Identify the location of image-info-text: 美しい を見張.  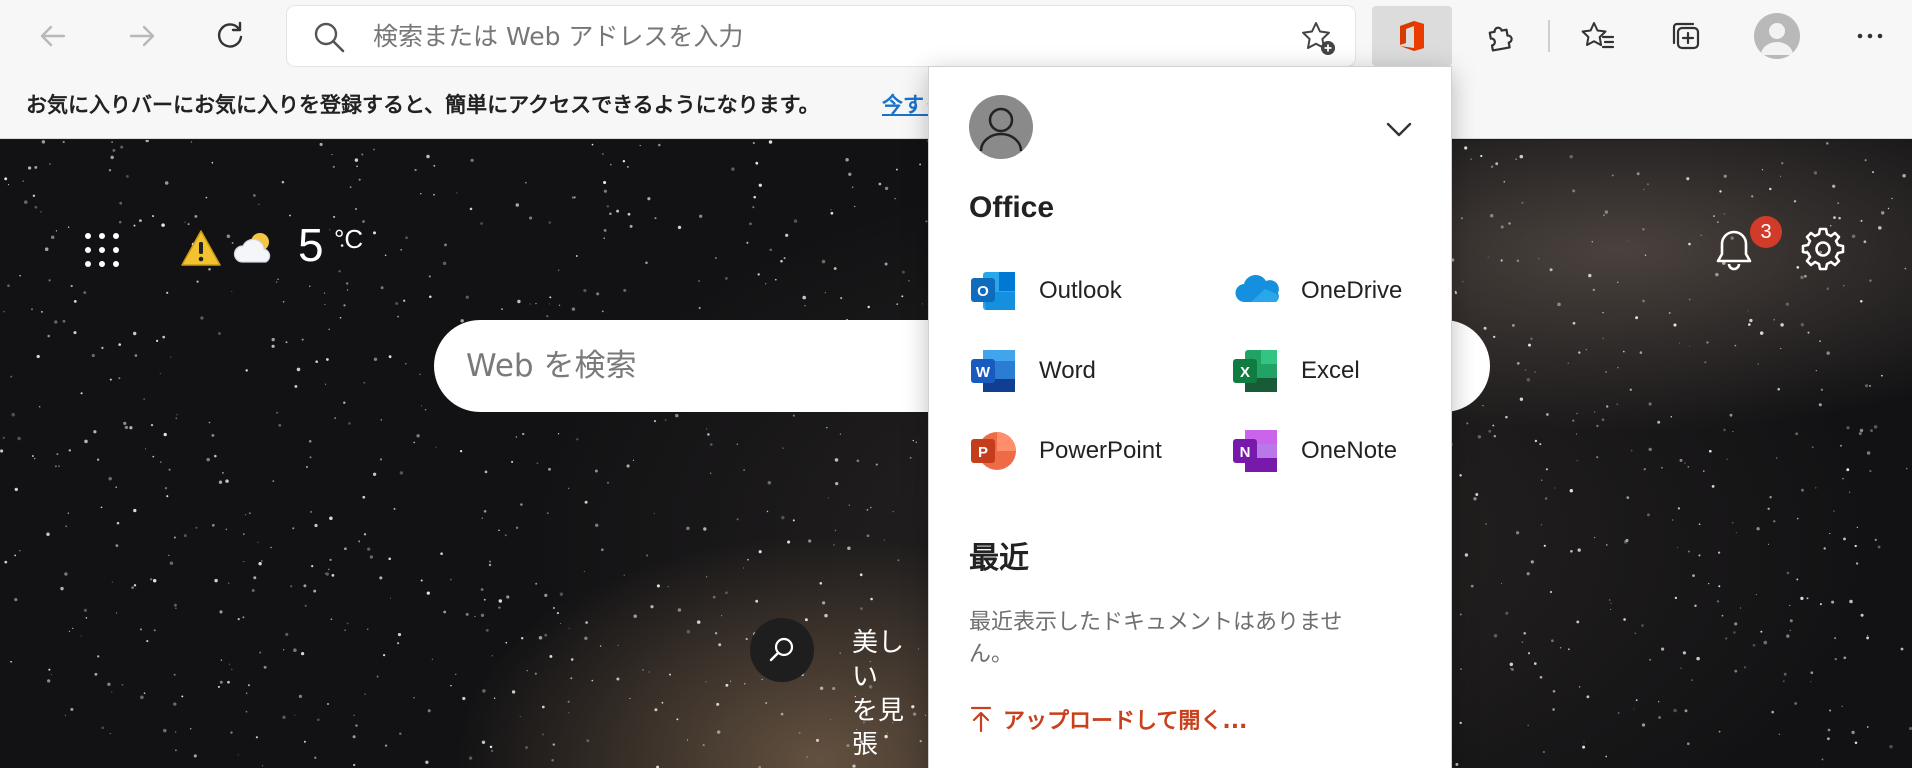
(882, 694).